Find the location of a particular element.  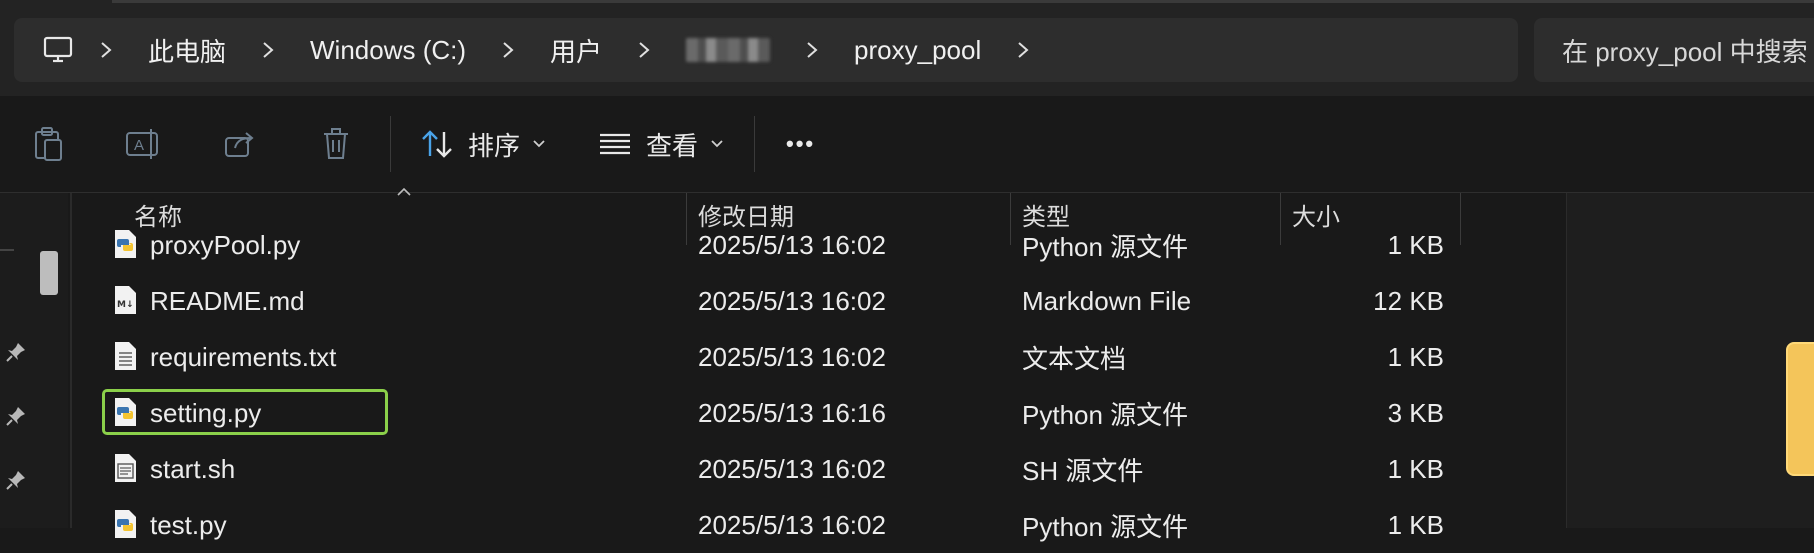

view-icon is located at coordinates (615, 144).